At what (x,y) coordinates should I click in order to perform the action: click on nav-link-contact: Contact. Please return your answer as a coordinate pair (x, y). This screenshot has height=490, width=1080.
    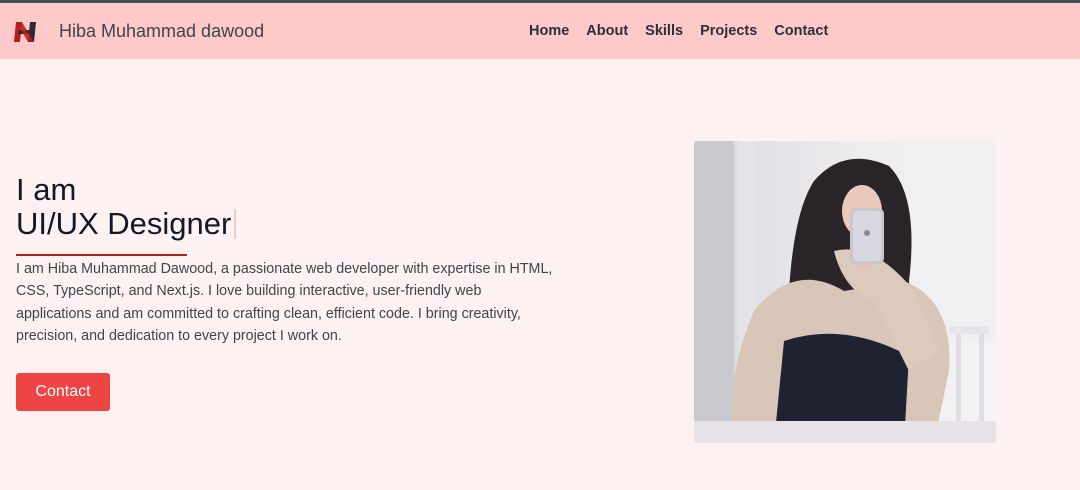
    Looking at the image, I should click on (801, 31).